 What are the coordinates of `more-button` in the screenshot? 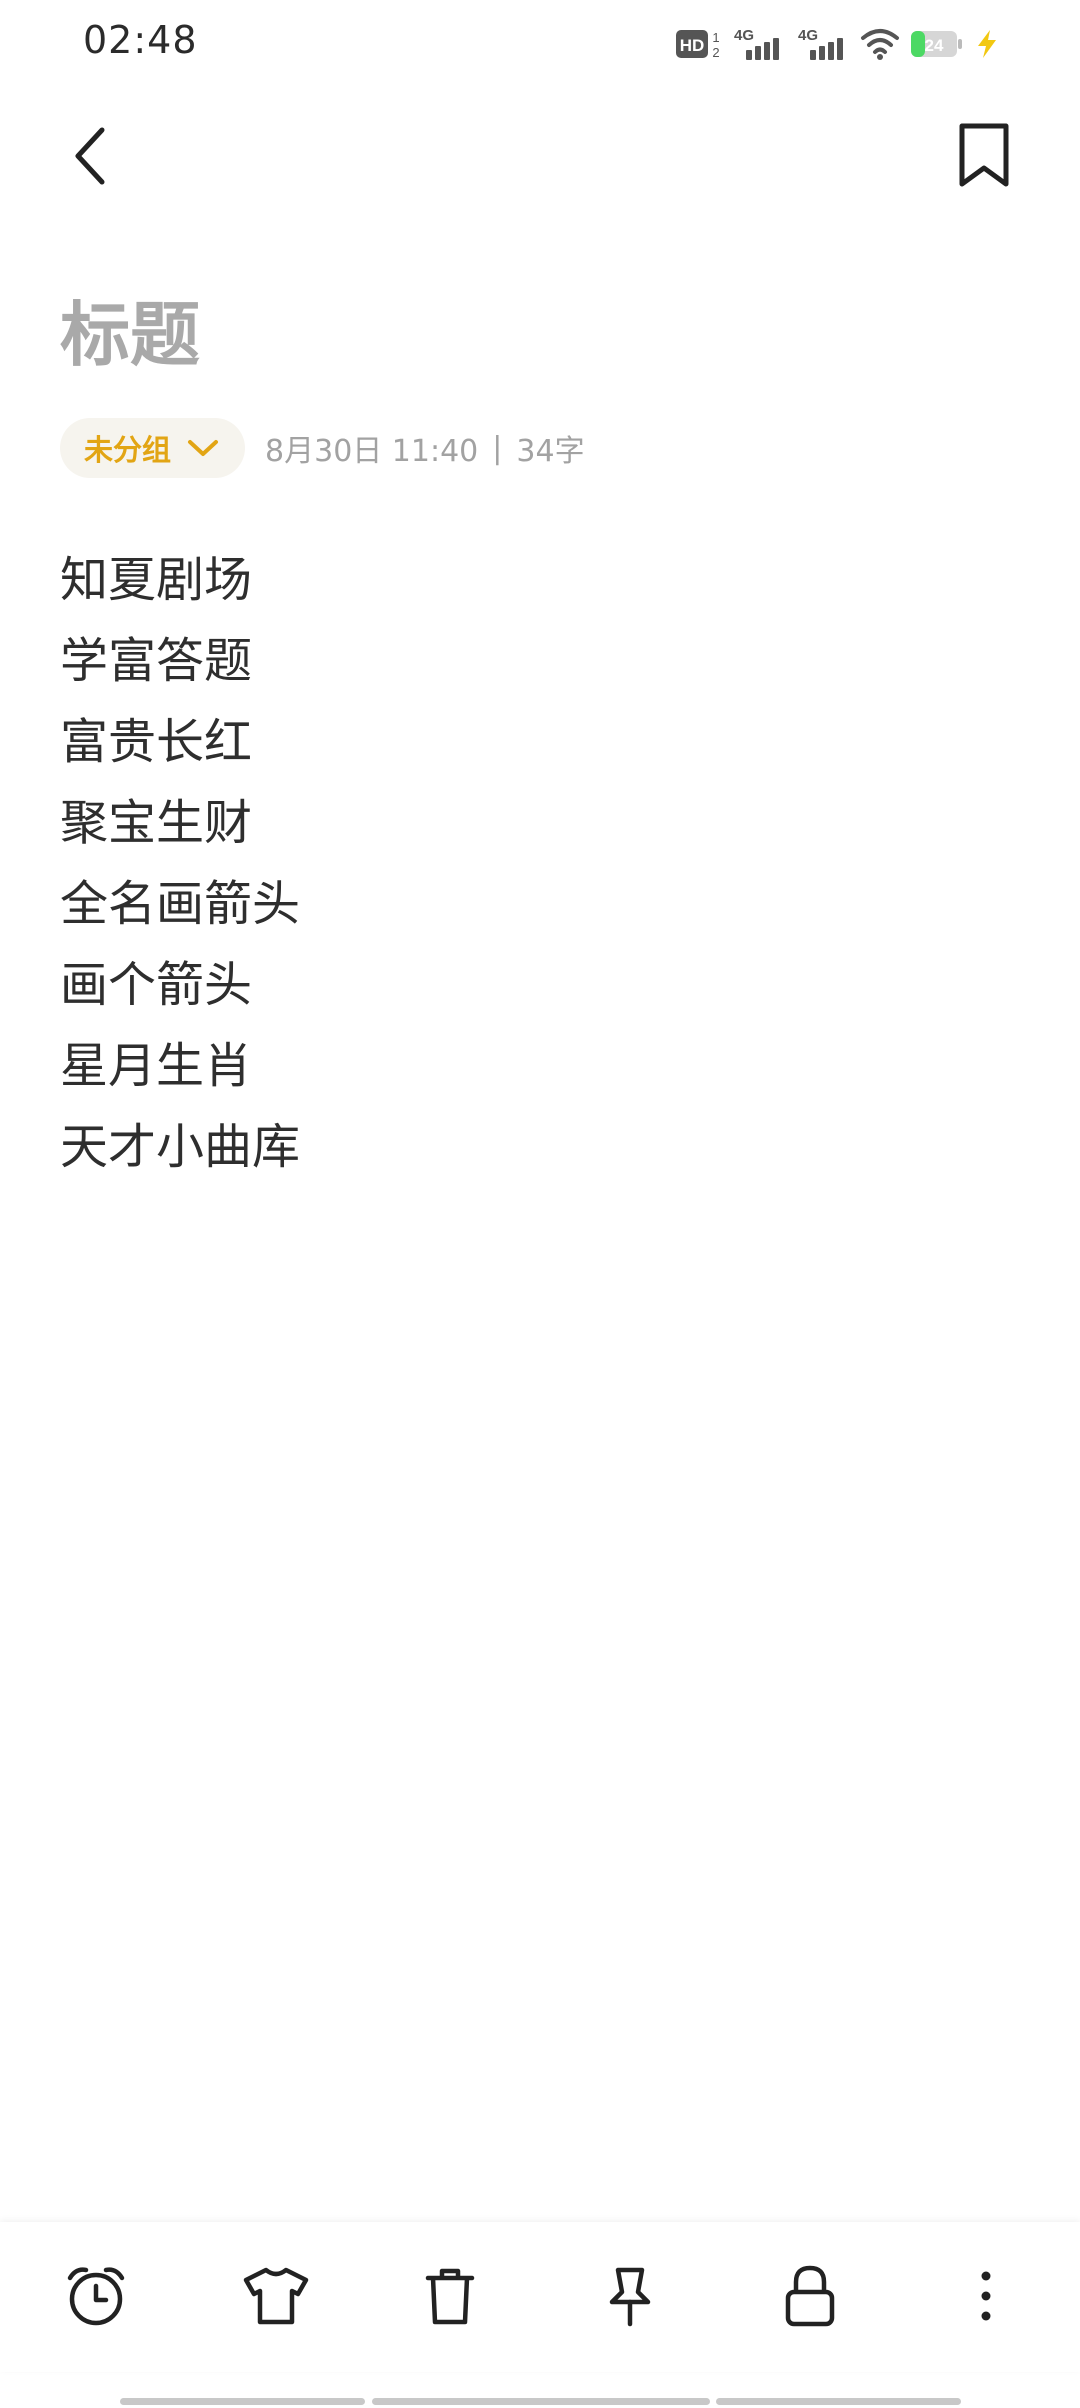 It's located at (986, 2296).